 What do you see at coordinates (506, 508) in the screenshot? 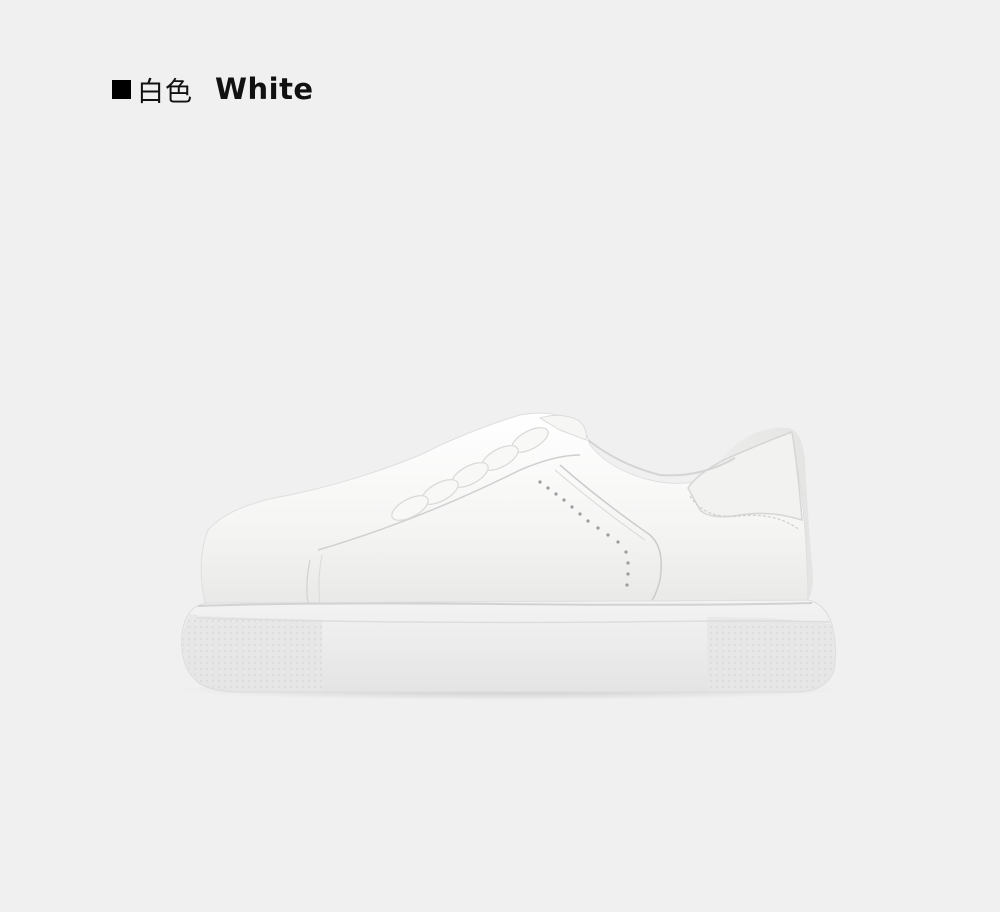
I see `sneaker-upper` at bounding box center [506, 508].